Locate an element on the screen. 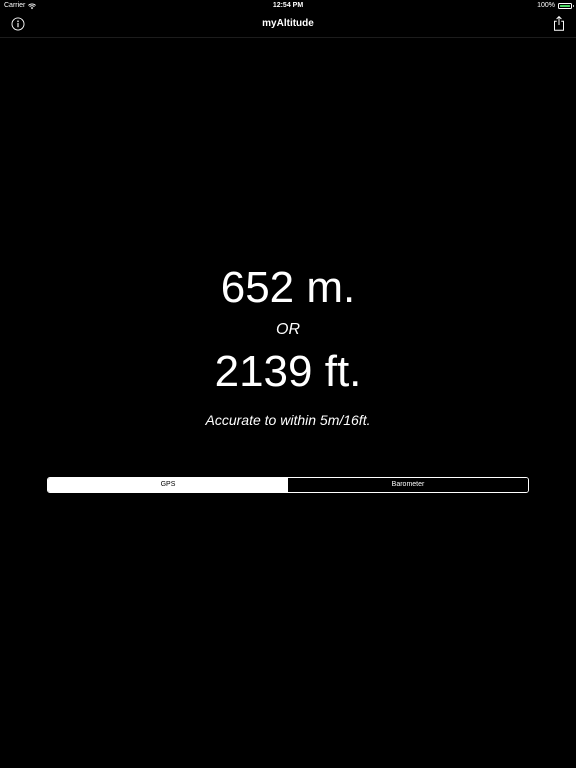 The height and width of the screenshot is (768, 576). accuracy-label: Accurate to within 5m/16ft. is located at coordinates (288, 420).